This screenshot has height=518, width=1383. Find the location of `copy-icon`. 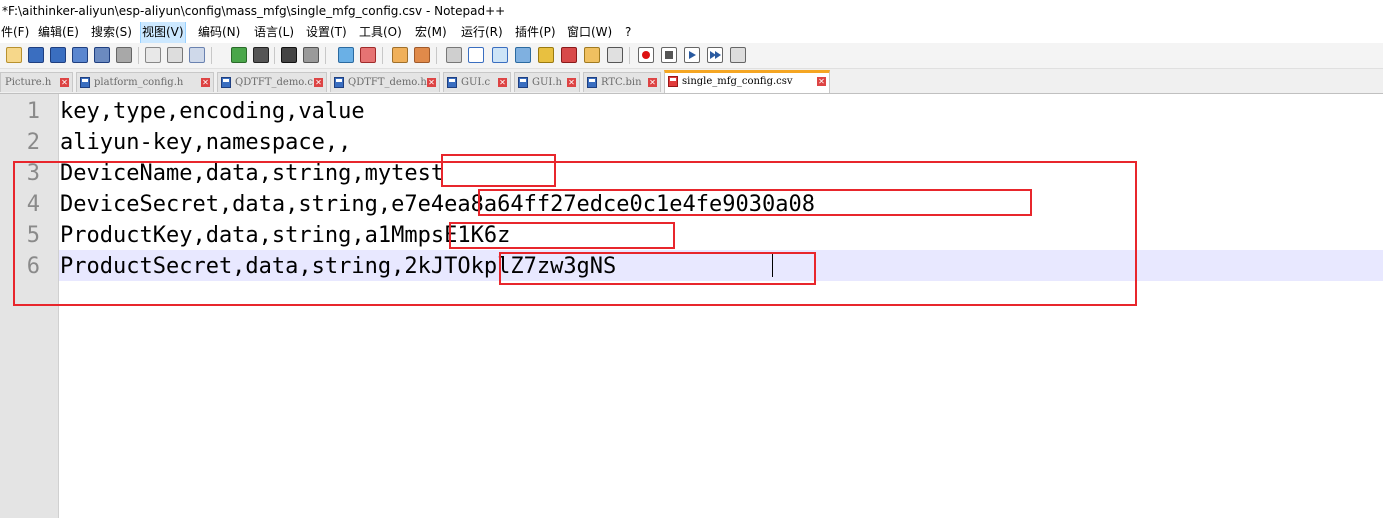

copy-icon is located at coordinates (197, 55).